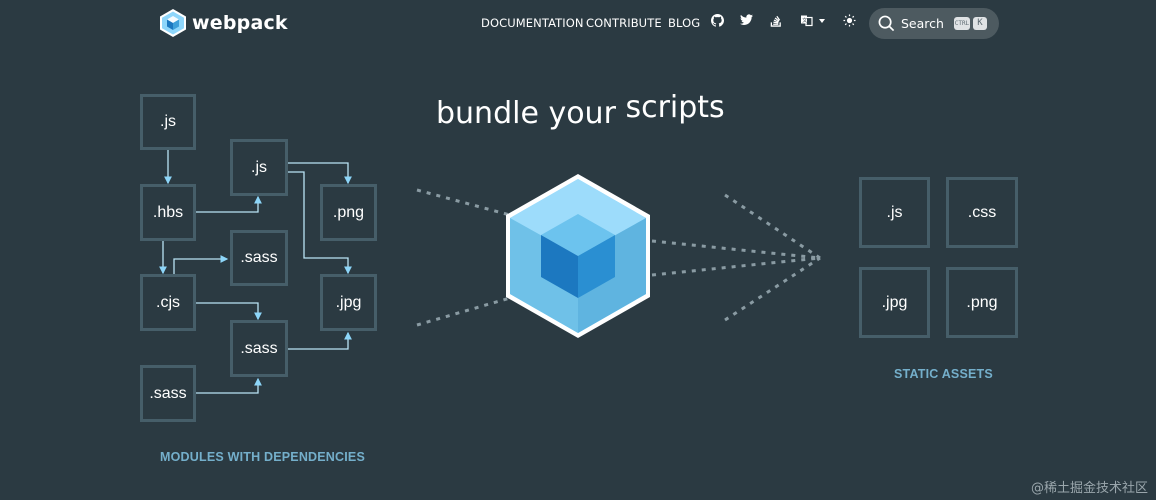  Describe the element at coordinates (1089, 488) in the screenshot. I see `watermark: @稀土掘金技术社区` at that location.